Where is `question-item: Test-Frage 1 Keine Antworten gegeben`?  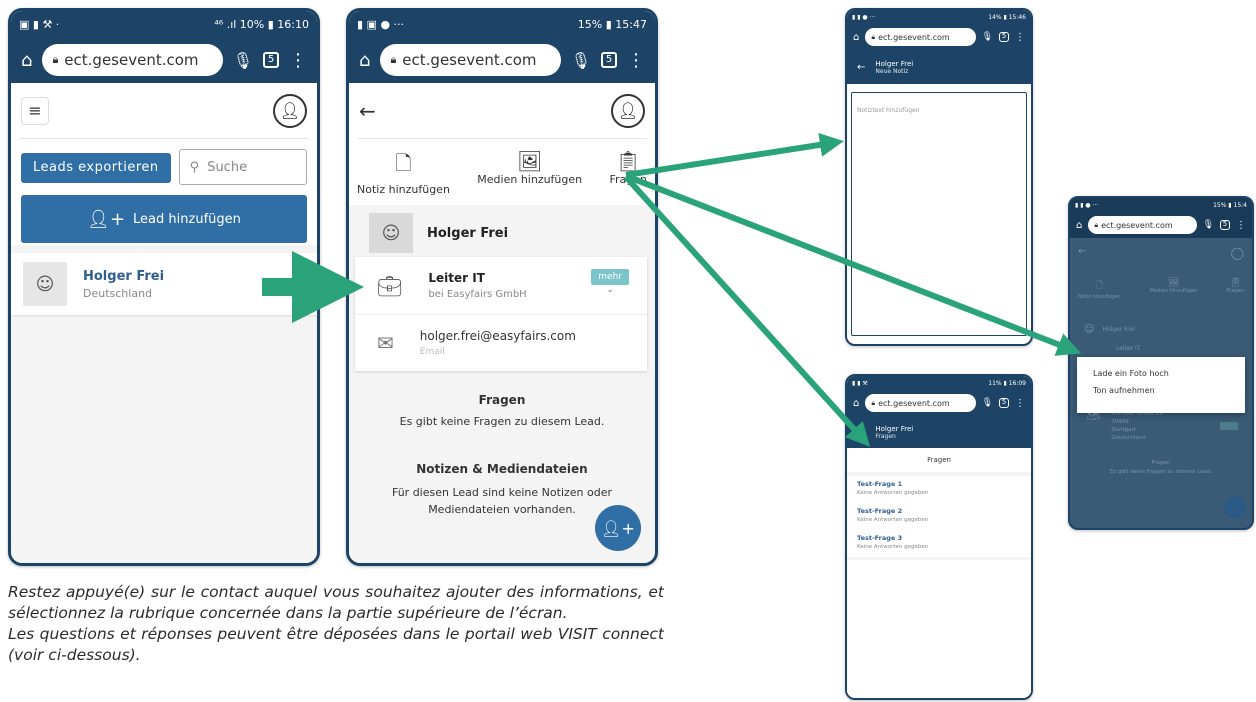 question-item: Test-Frage 1 Keine Antworten gegeben is located at coordinates (939, 489).